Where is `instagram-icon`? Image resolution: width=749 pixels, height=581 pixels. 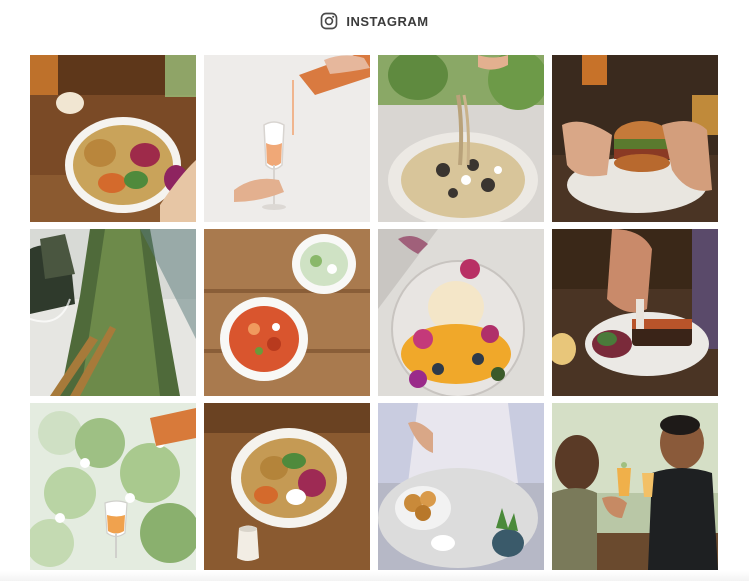
instagram-icon is located at coordinates (329, 21).